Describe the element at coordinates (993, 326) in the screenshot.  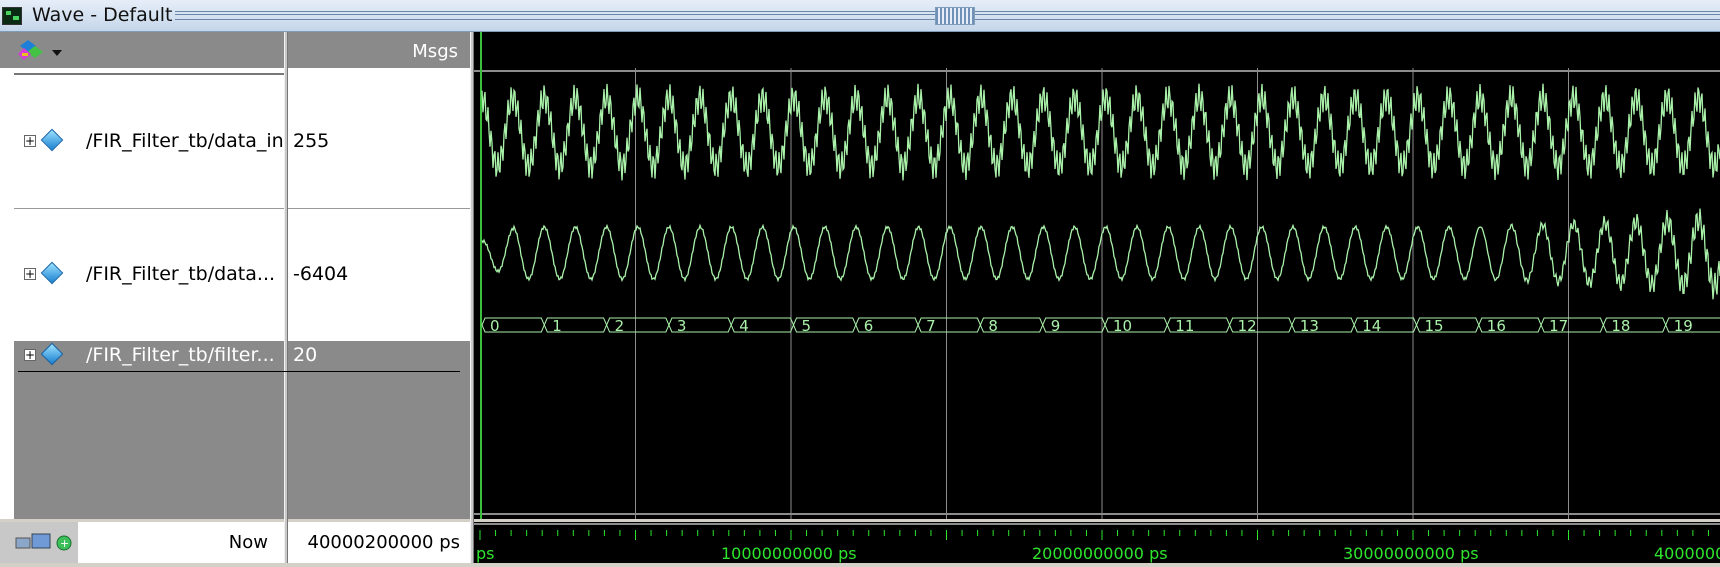
I see `bus-segment-value: 8` at that location.